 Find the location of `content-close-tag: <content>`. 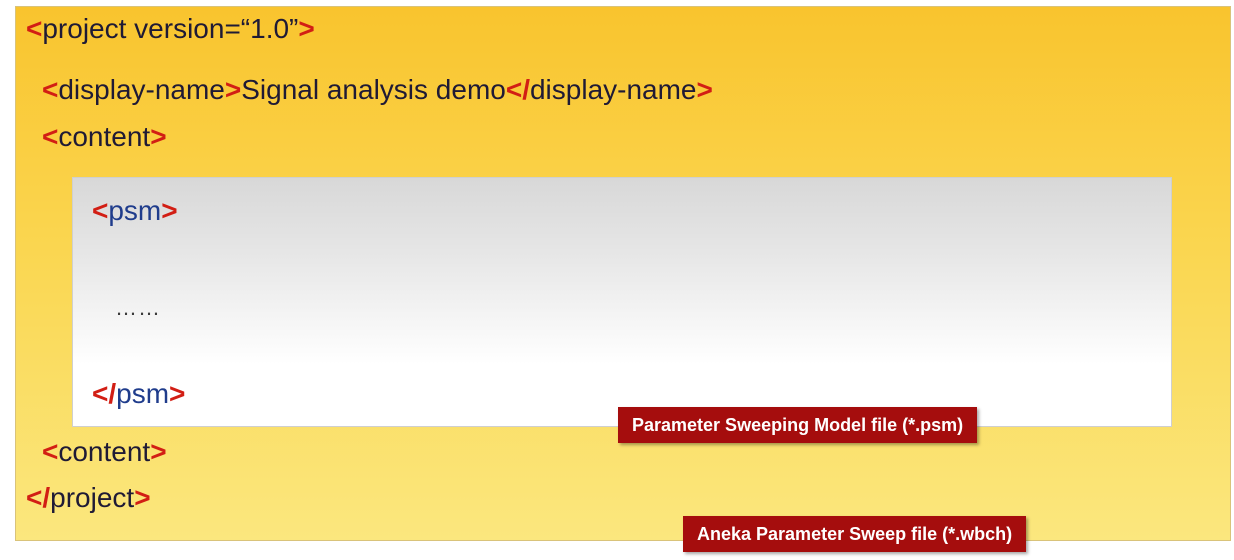

content-close-tag: <content> is located at coordinates (104, 452).